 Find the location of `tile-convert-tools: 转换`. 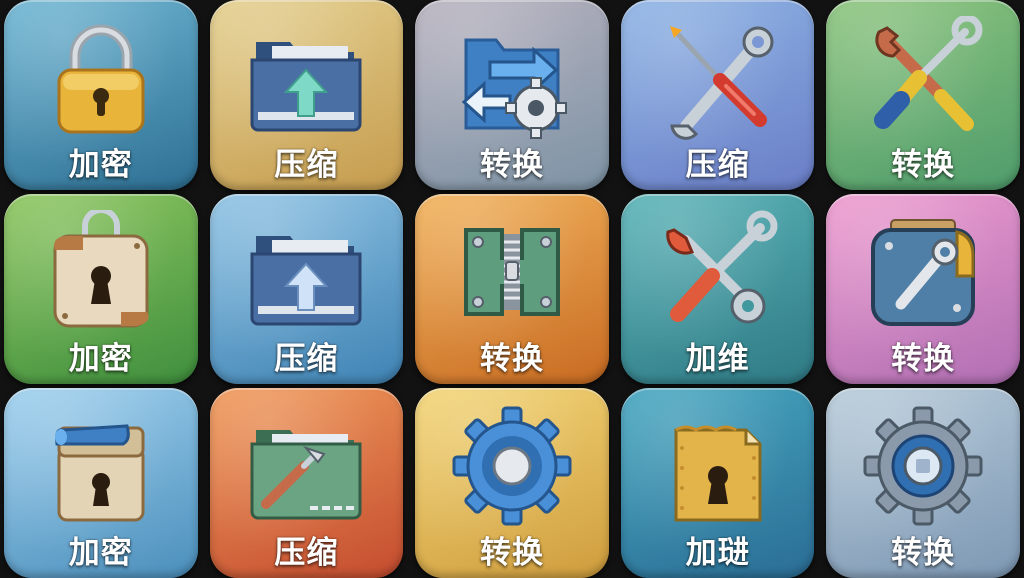

tile-convert-tools: 转换 is located at coordinates (923, 95).